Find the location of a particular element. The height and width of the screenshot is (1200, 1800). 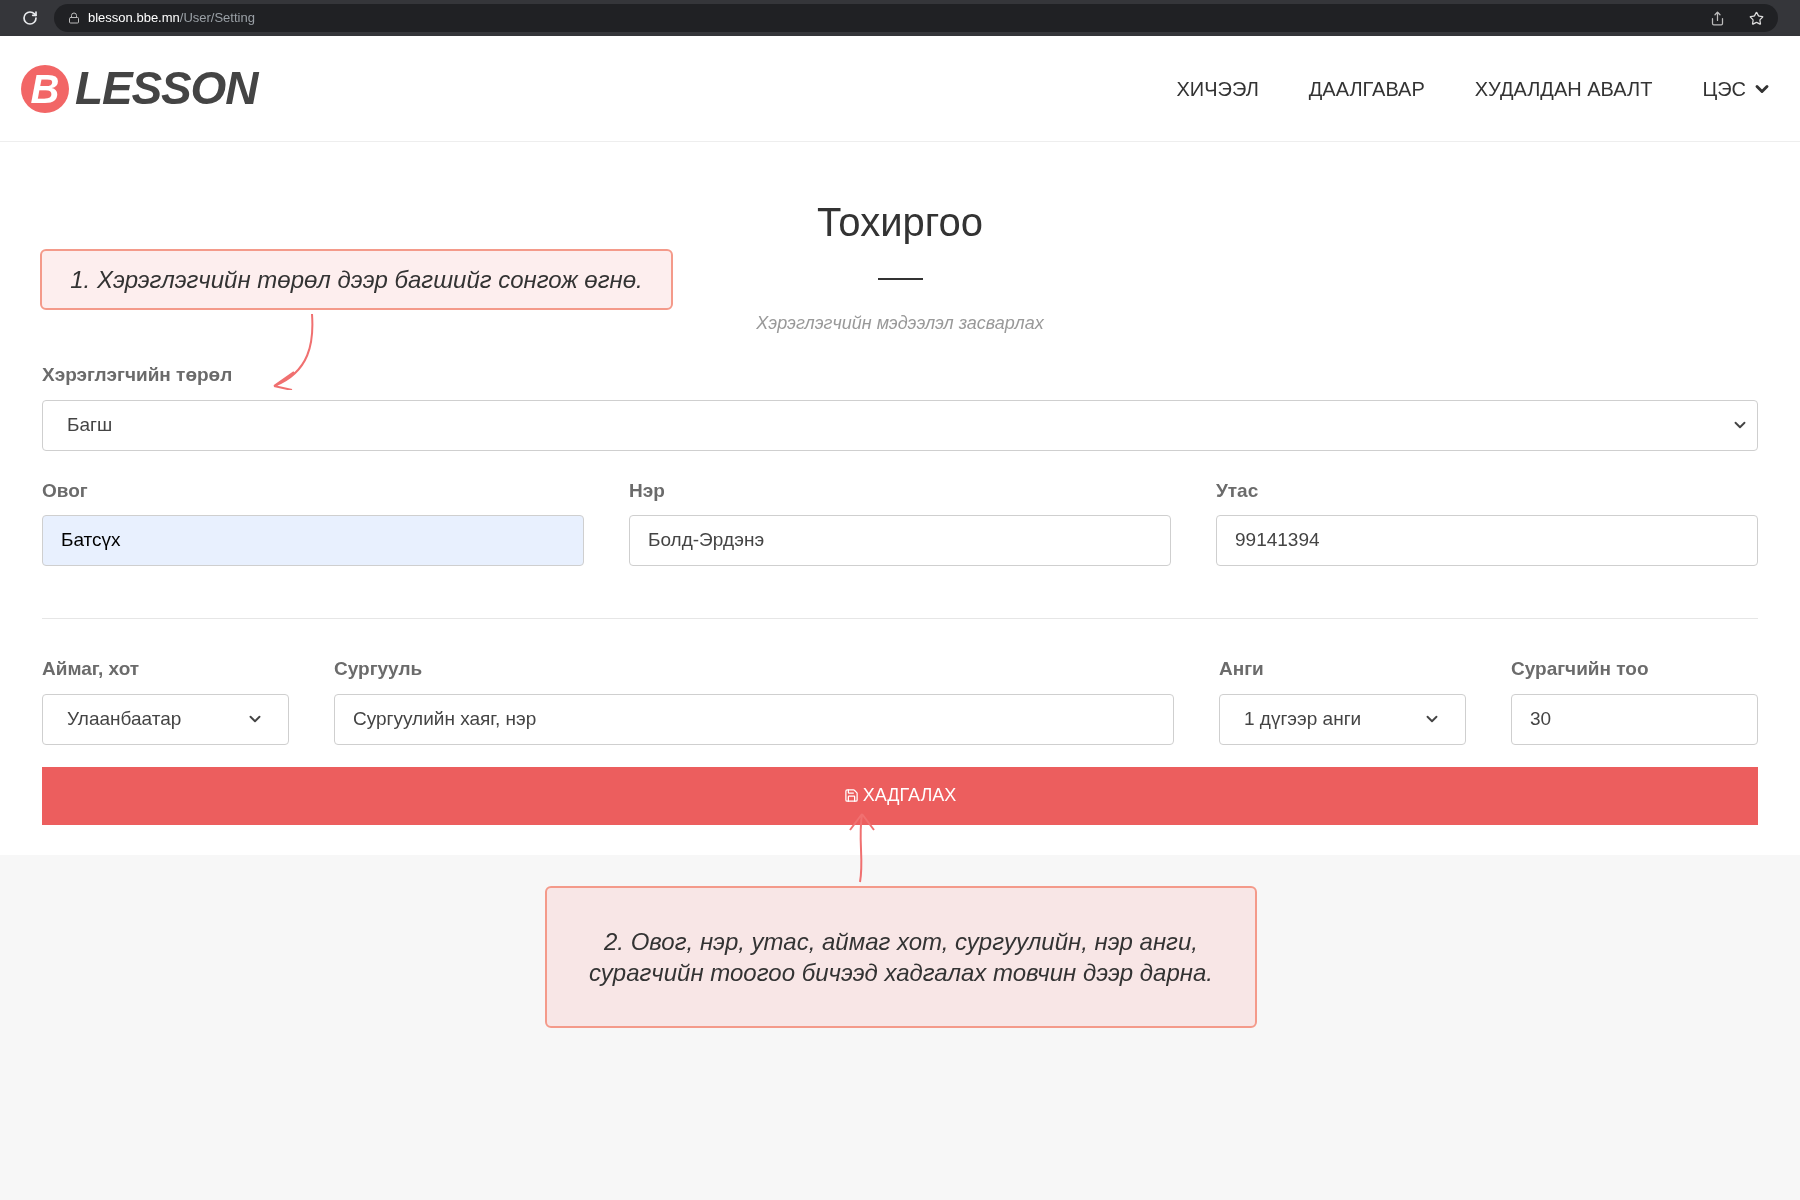

menu-dropdown: ЦЭС is located at coordinates (1737, 88).